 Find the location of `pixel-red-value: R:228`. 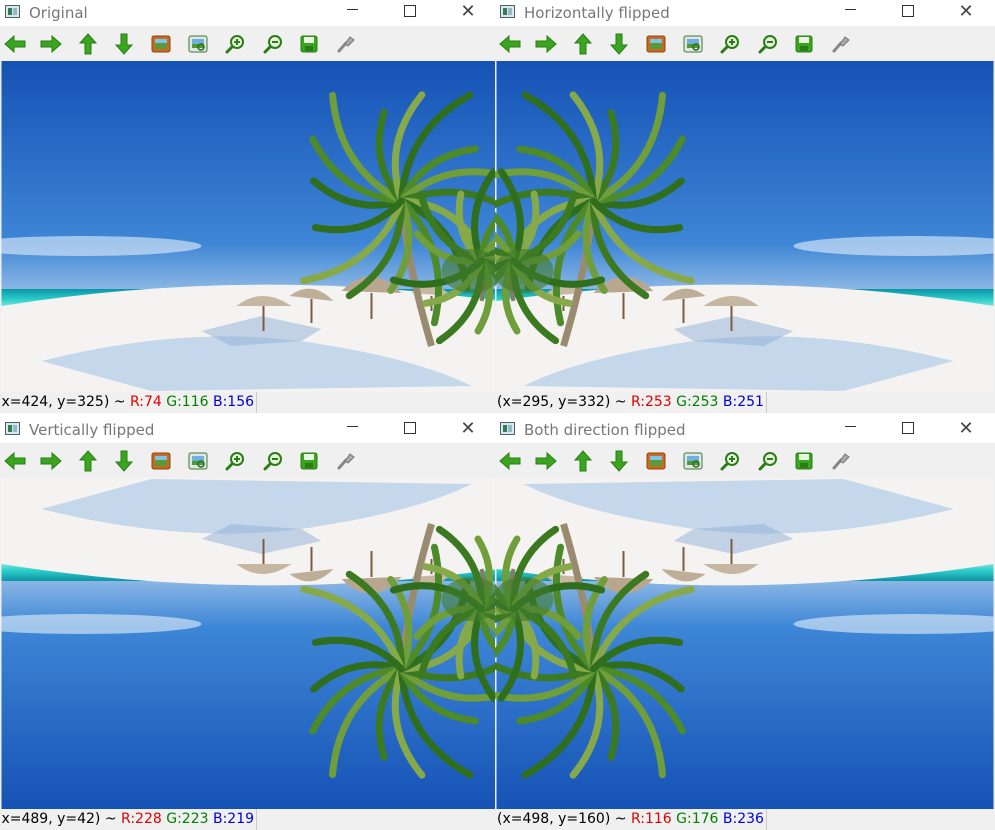

pixel-red-value: R:228 is located at coordinates (141, 819).